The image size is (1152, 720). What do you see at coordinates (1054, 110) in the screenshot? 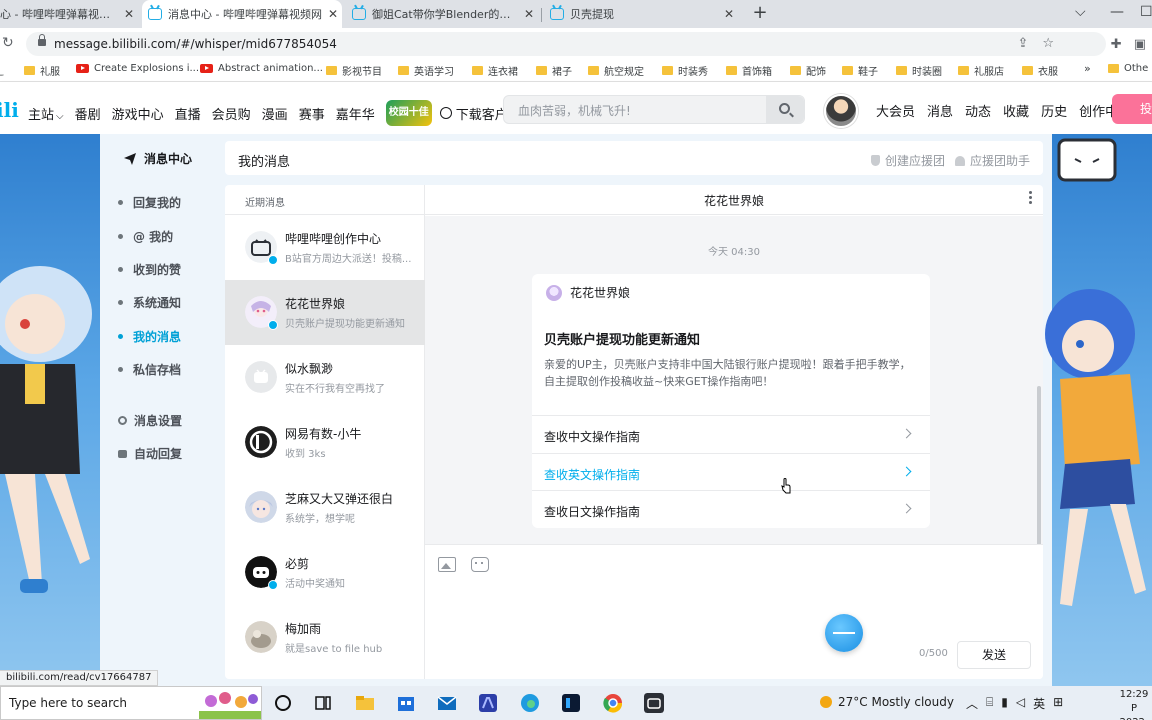
I see `nav-history: 历史` at bounding box center [1054, 110].